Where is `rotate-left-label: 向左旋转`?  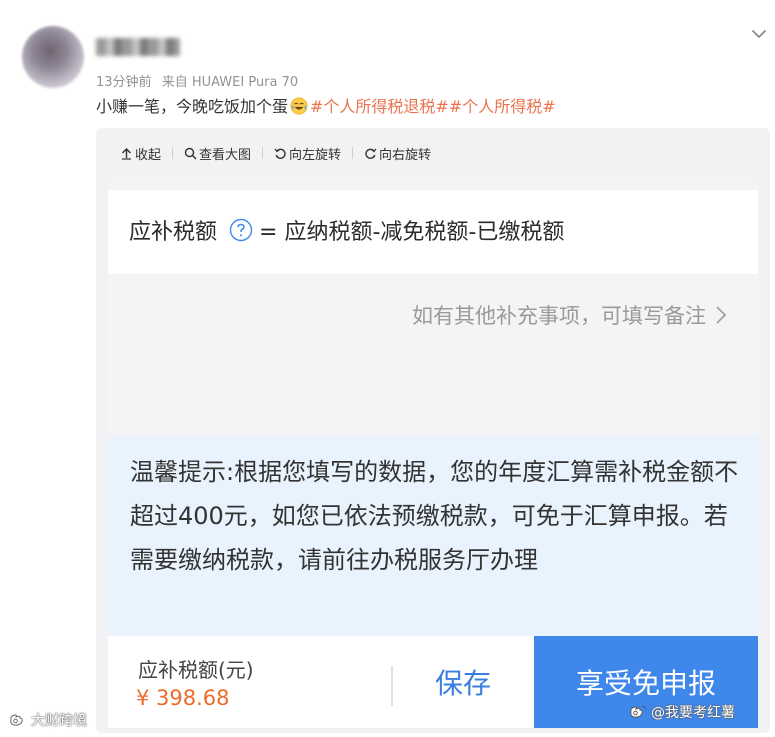 rotate-left-label: 向左旋转 is located at coordinates (315, 155).